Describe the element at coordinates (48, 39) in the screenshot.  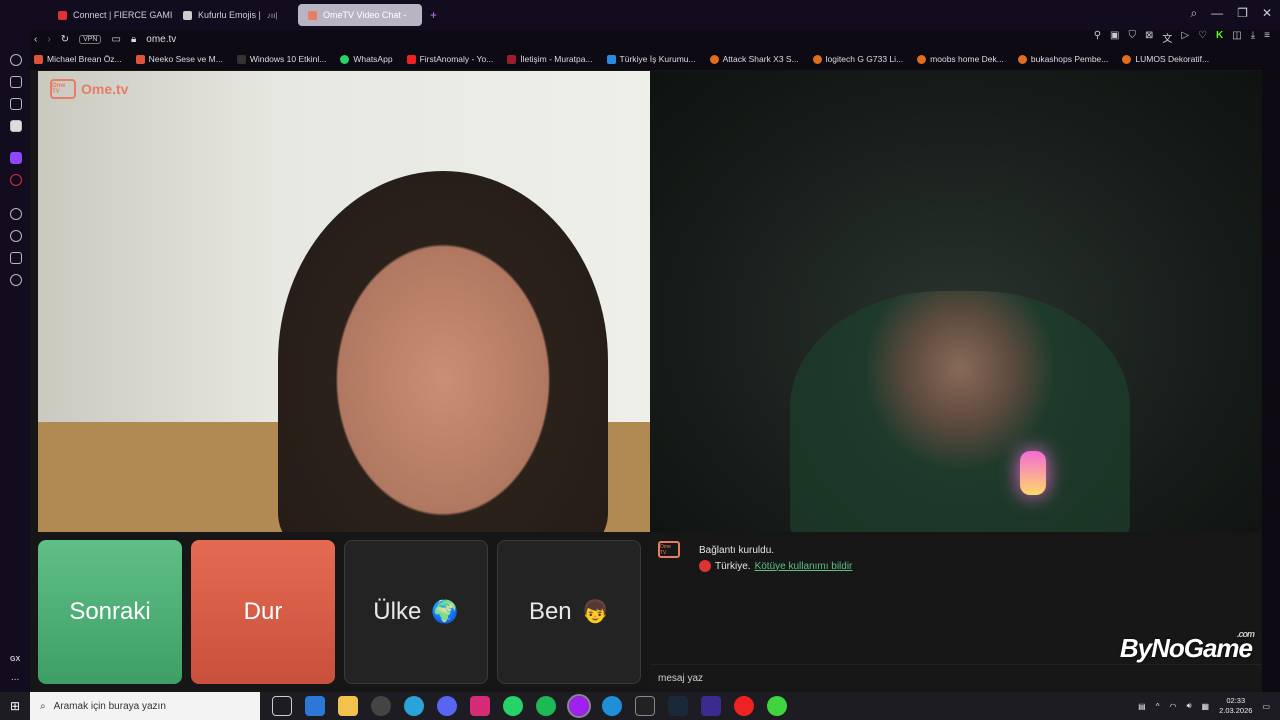
I see `forward-icon: ›` at that location.